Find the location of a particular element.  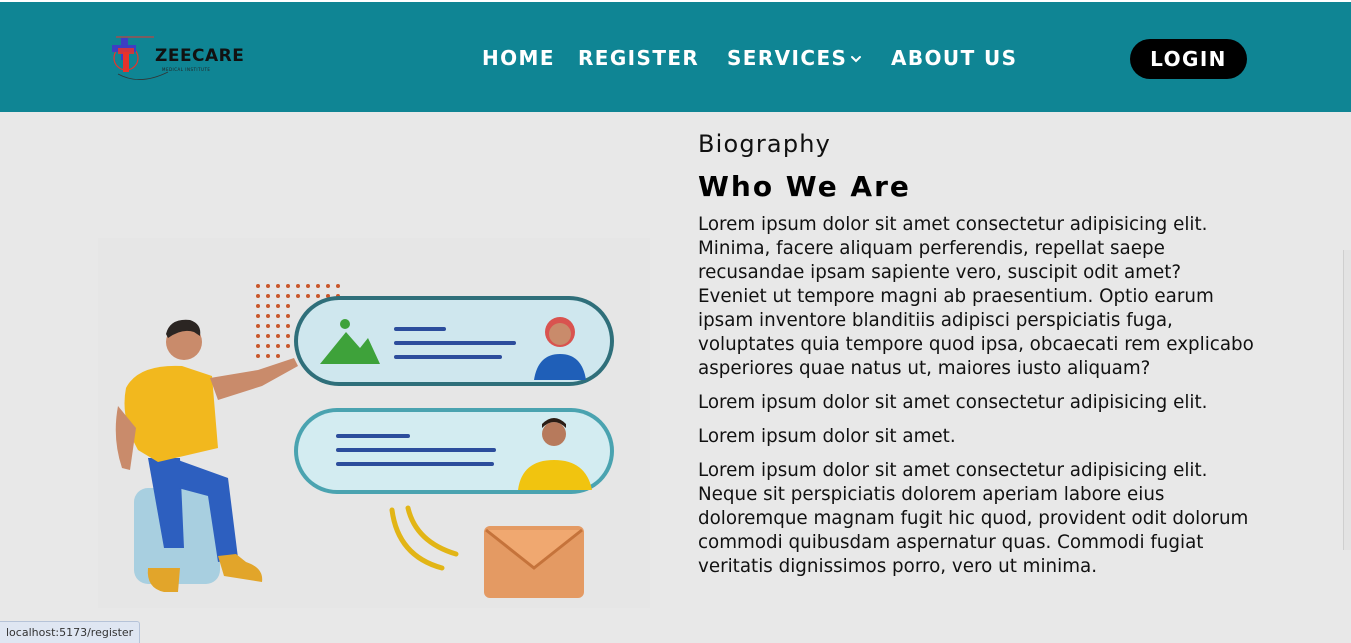

nav-services-link: SERVICES is located at coordinates (787, 58).